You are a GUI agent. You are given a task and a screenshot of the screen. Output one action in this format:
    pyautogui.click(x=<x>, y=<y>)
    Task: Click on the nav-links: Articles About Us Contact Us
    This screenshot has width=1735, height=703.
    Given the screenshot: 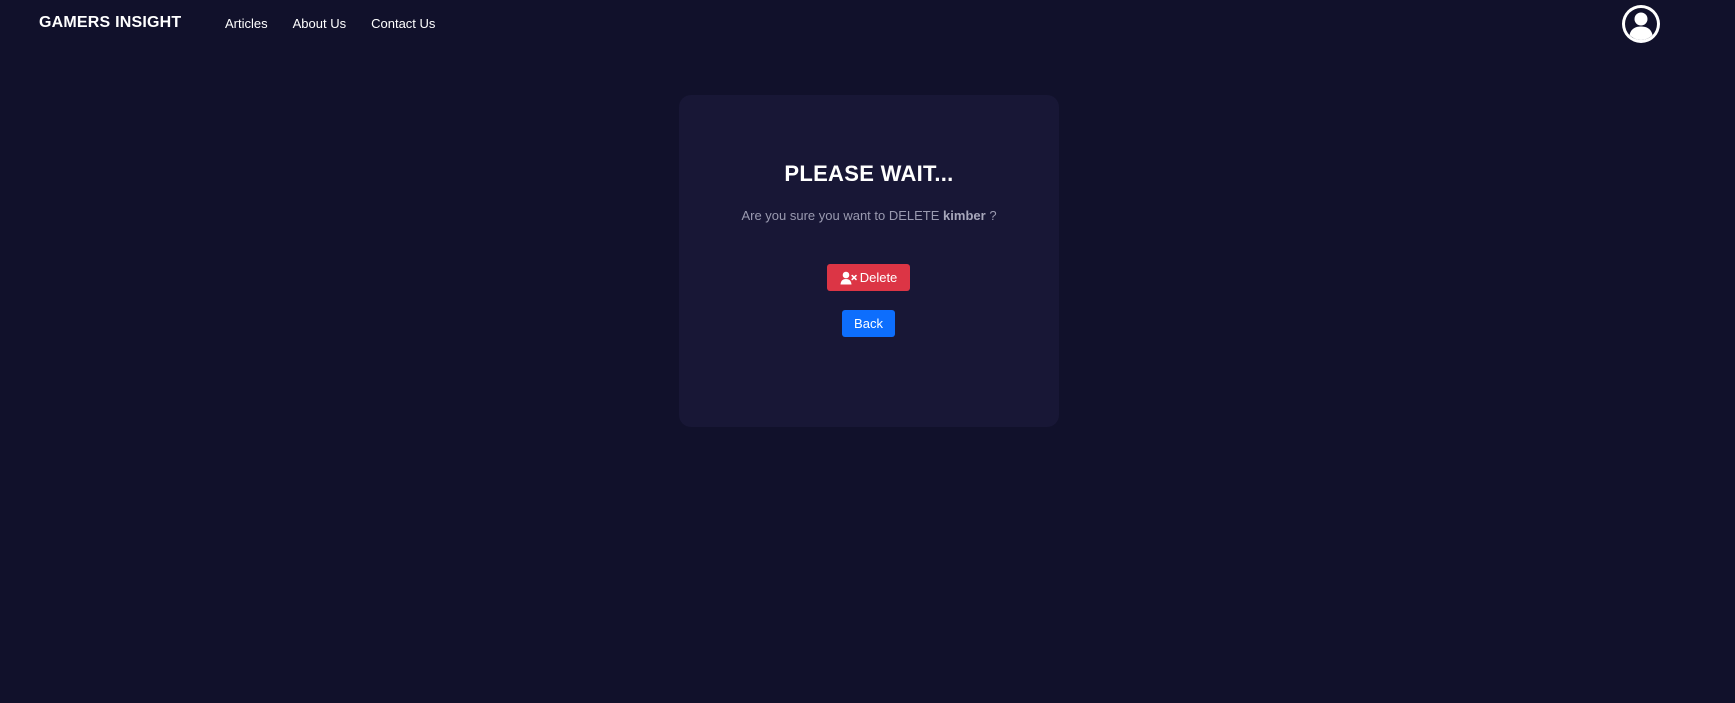 What is the action you would take?
    pyautogui.click(x=330, y=23)
    